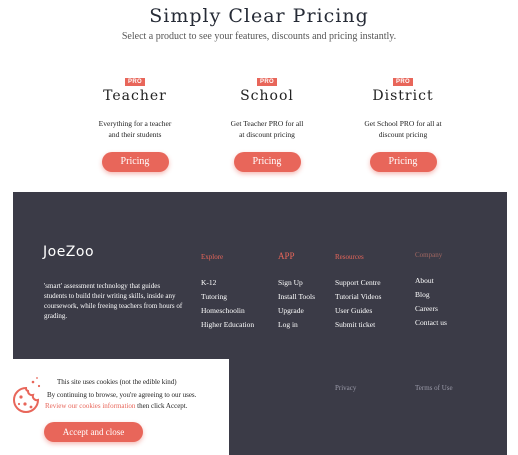  What do you see at coordinates (161, 406) in the screenshot?
I see `cookie-message-suffix: then click Accept.` at bounding box center [161, 406].